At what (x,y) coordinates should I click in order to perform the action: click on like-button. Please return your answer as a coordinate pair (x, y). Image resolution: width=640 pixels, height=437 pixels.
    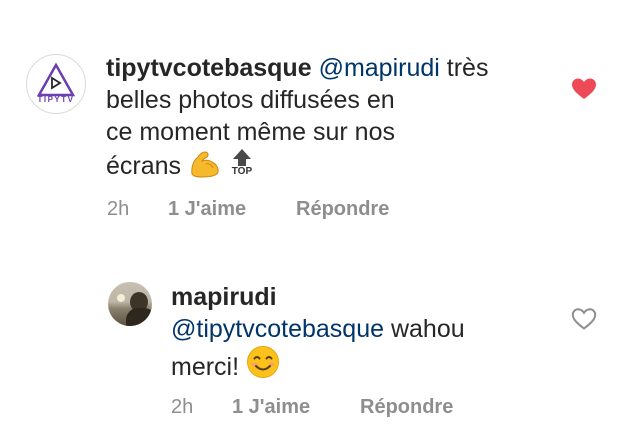
    Looking at the image, I should click on (584, 91).